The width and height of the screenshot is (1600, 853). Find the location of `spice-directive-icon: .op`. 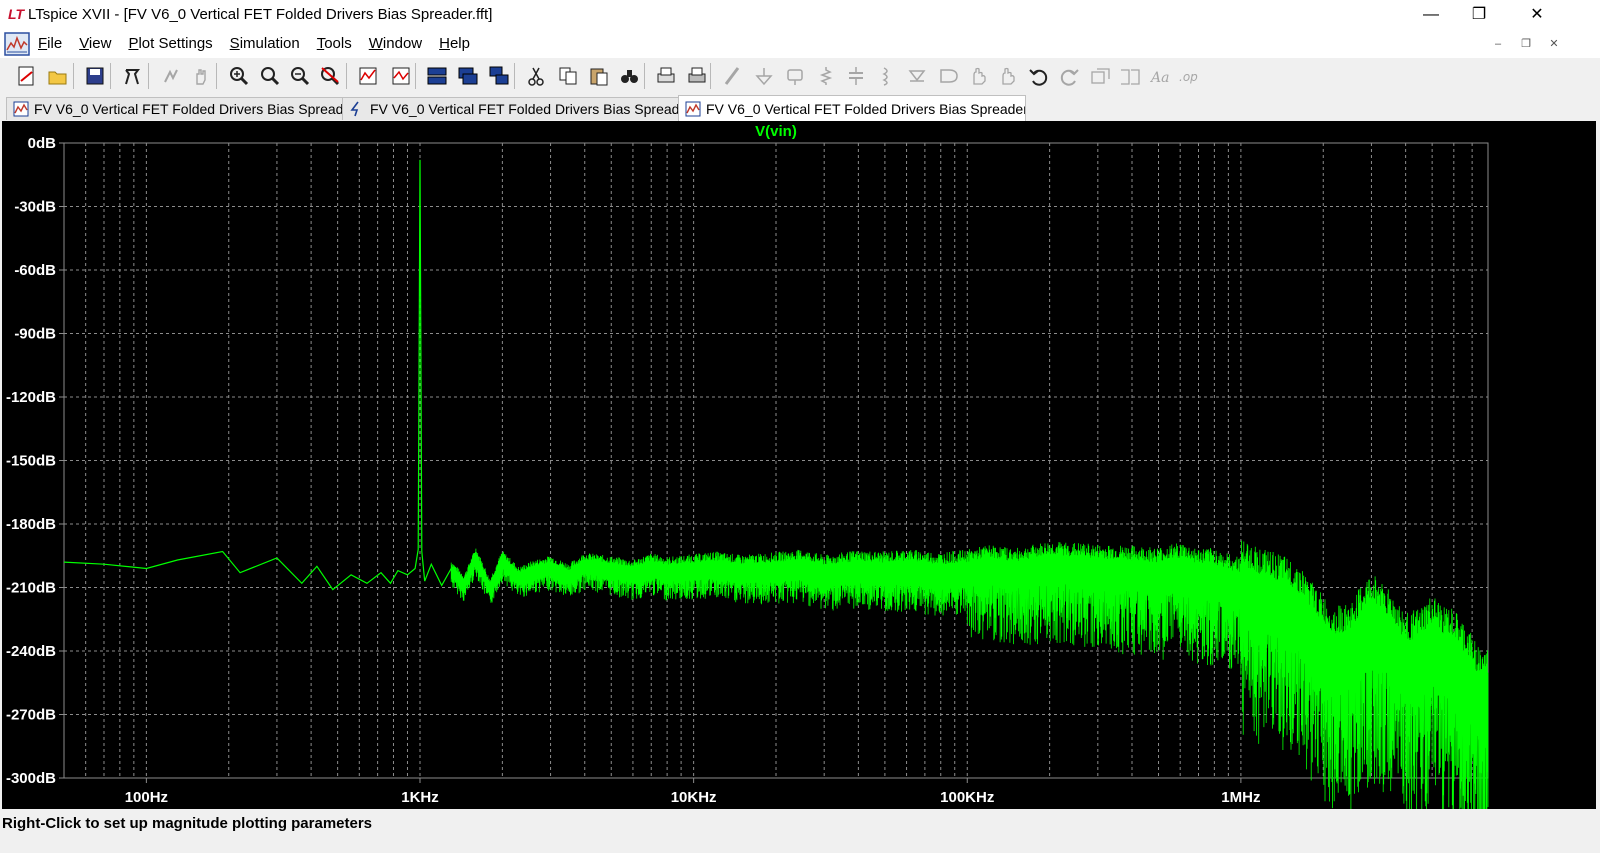

spice-directive-icon: .op is located at coordinates (1189, 76).